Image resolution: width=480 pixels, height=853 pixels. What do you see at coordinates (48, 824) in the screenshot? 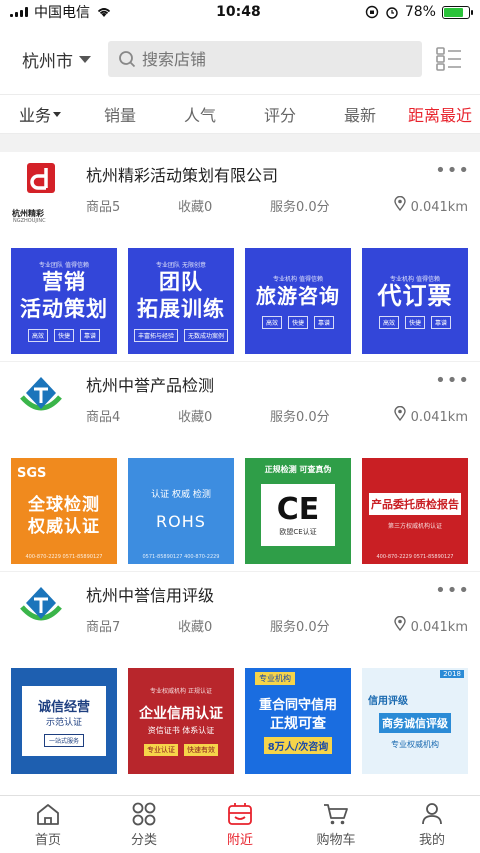
I see `nav-home: 首页` at bounding box center [48, 824].